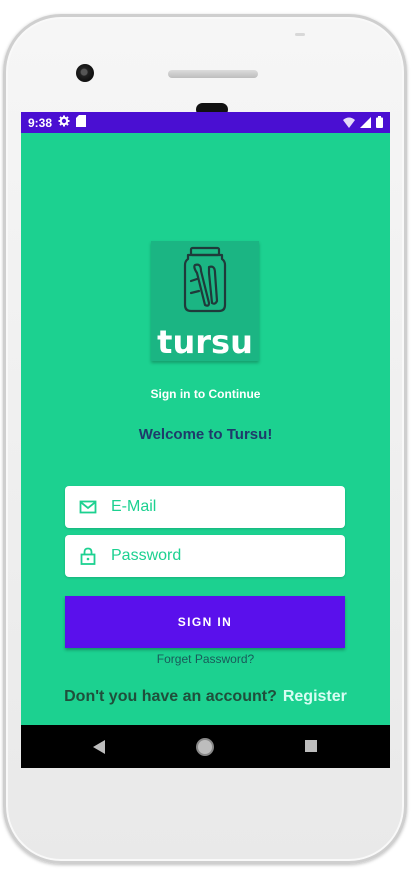  What do you see at coordinates (365, 123) in the screenshot?
I see `signal-icon` at bounding box center [365, 123].